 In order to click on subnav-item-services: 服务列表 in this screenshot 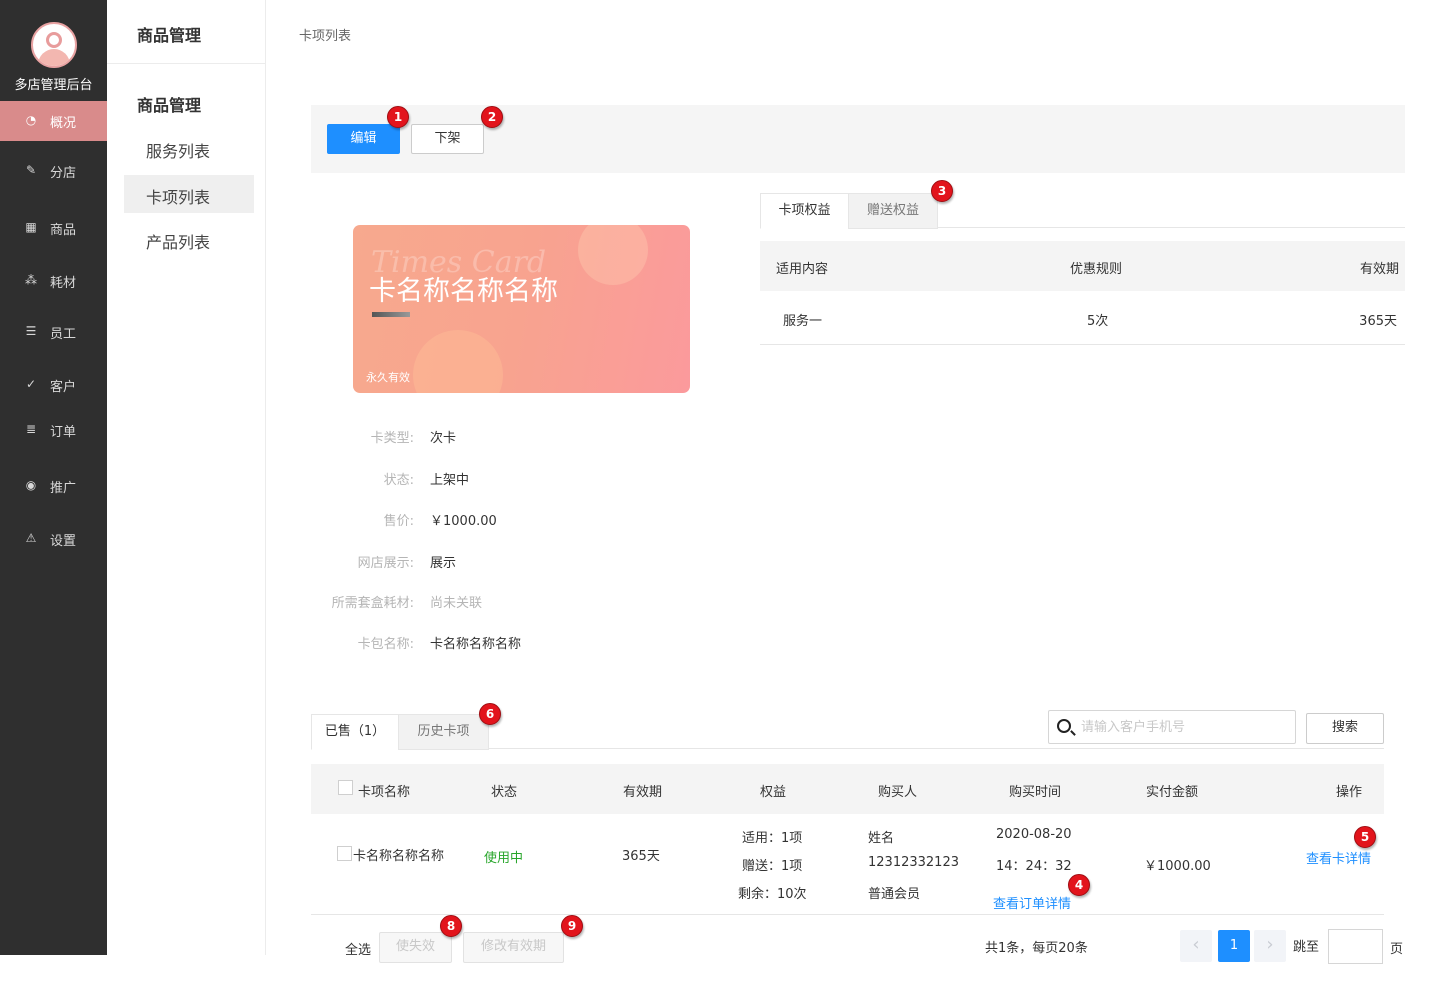, I will do `click(189, 148)`.